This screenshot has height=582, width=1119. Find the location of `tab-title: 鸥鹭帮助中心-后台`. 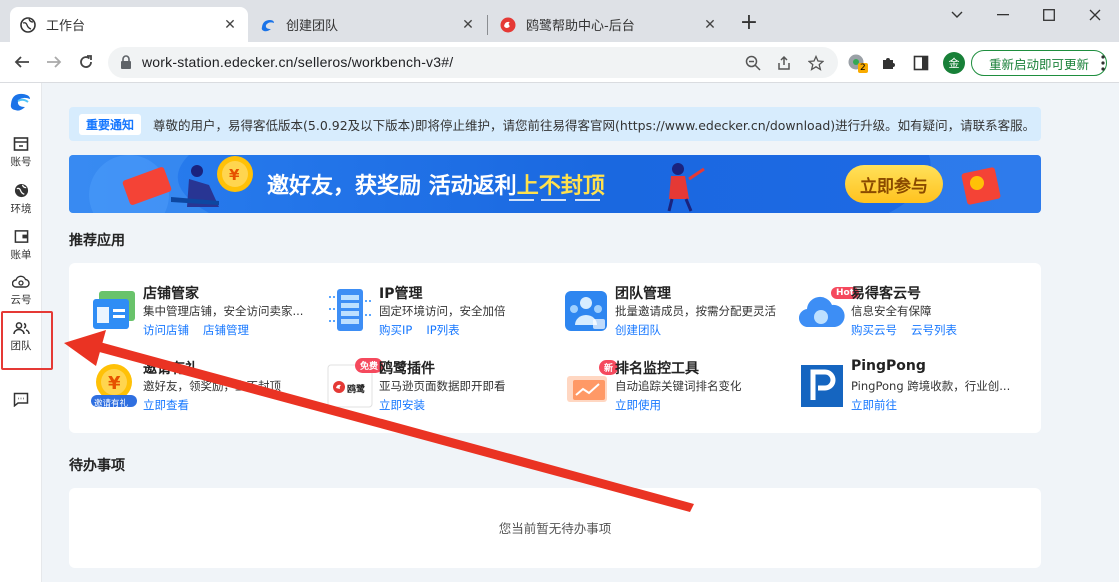

tab-title: 鸥鹭帮助中心-后台 is located at coordinates (580, 26).